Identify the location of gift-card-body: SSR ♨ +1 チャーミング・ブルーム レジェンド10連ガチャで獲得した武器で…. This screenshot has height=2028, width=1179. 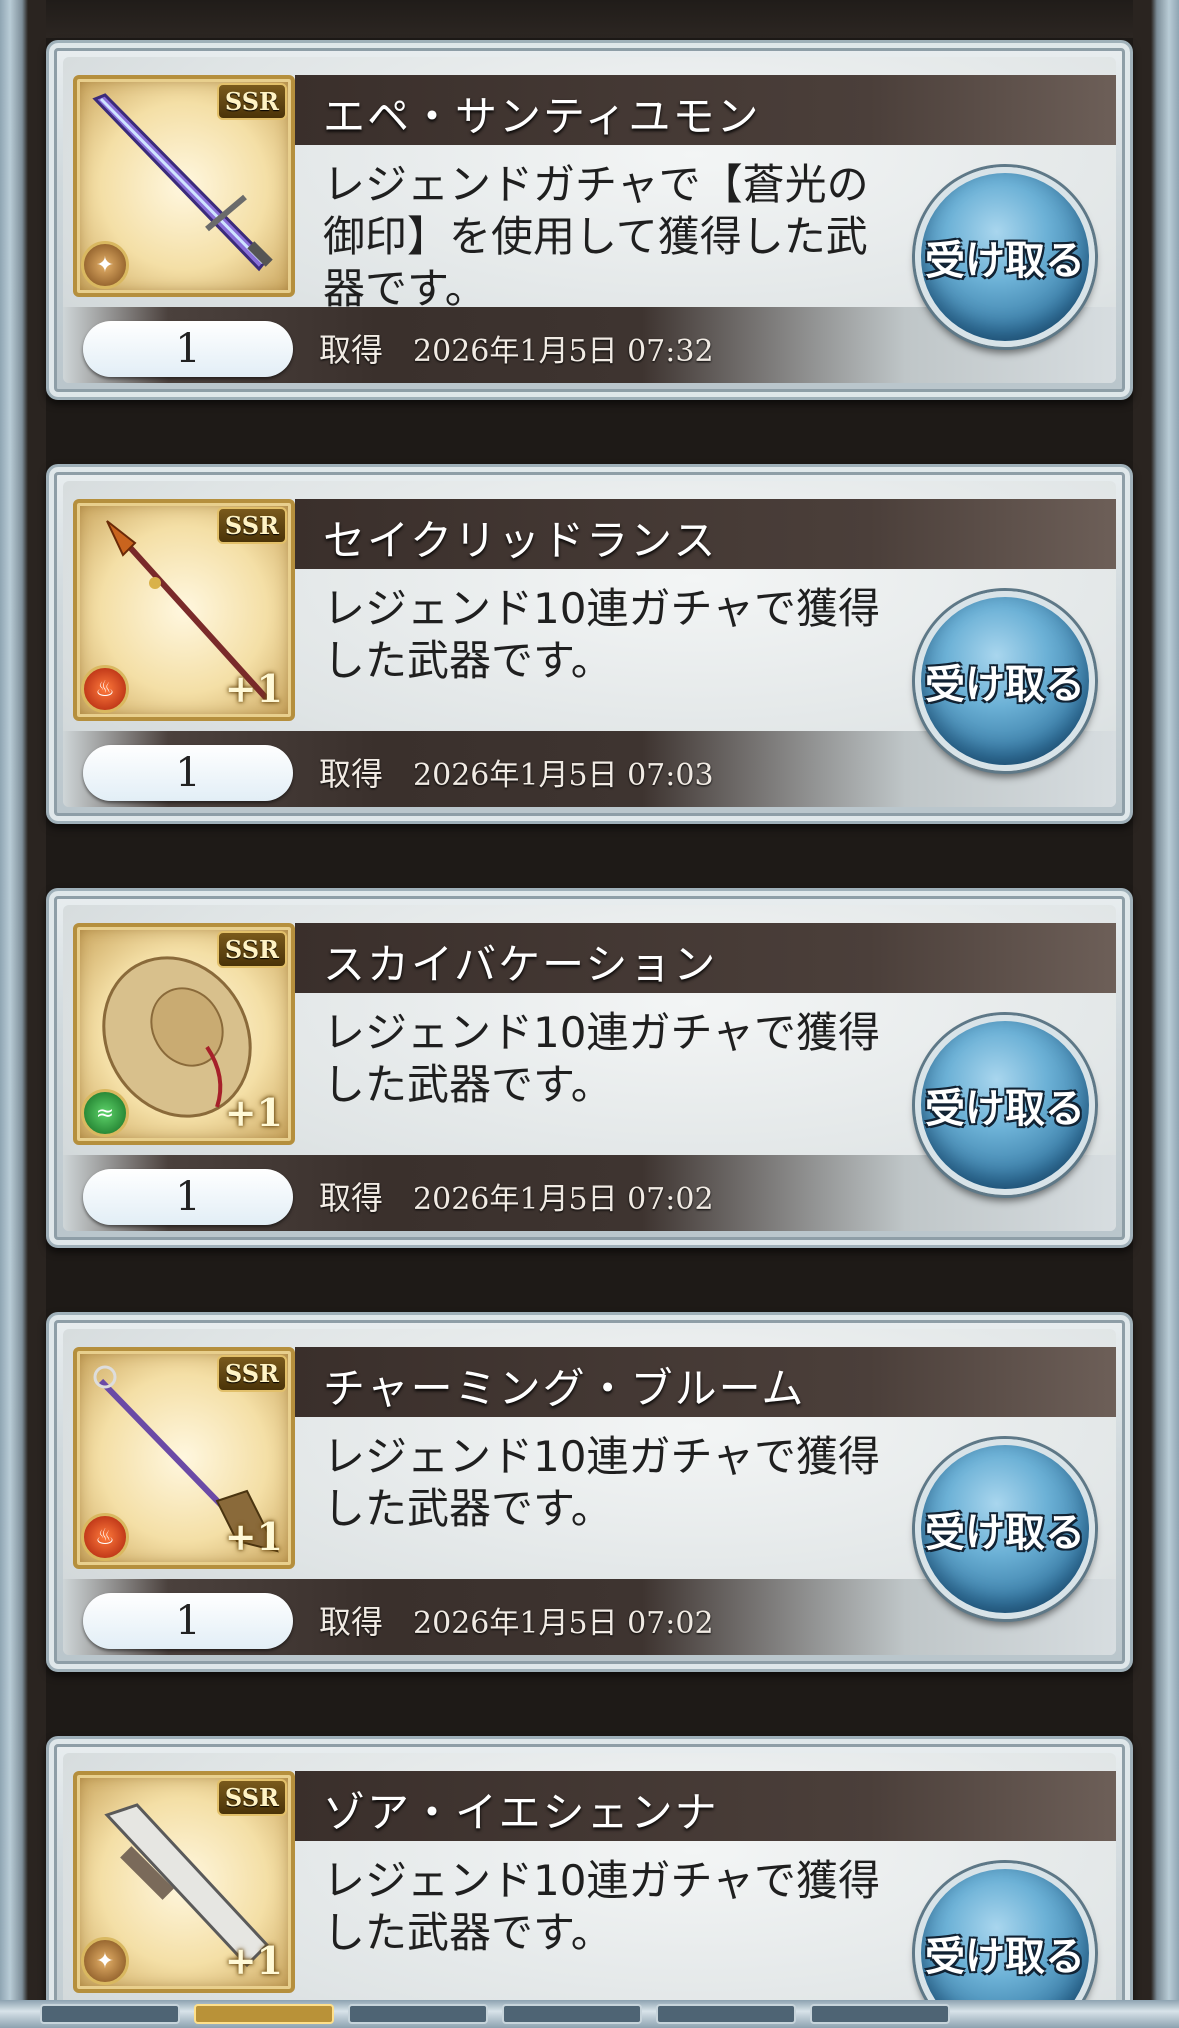
(589, 1492).